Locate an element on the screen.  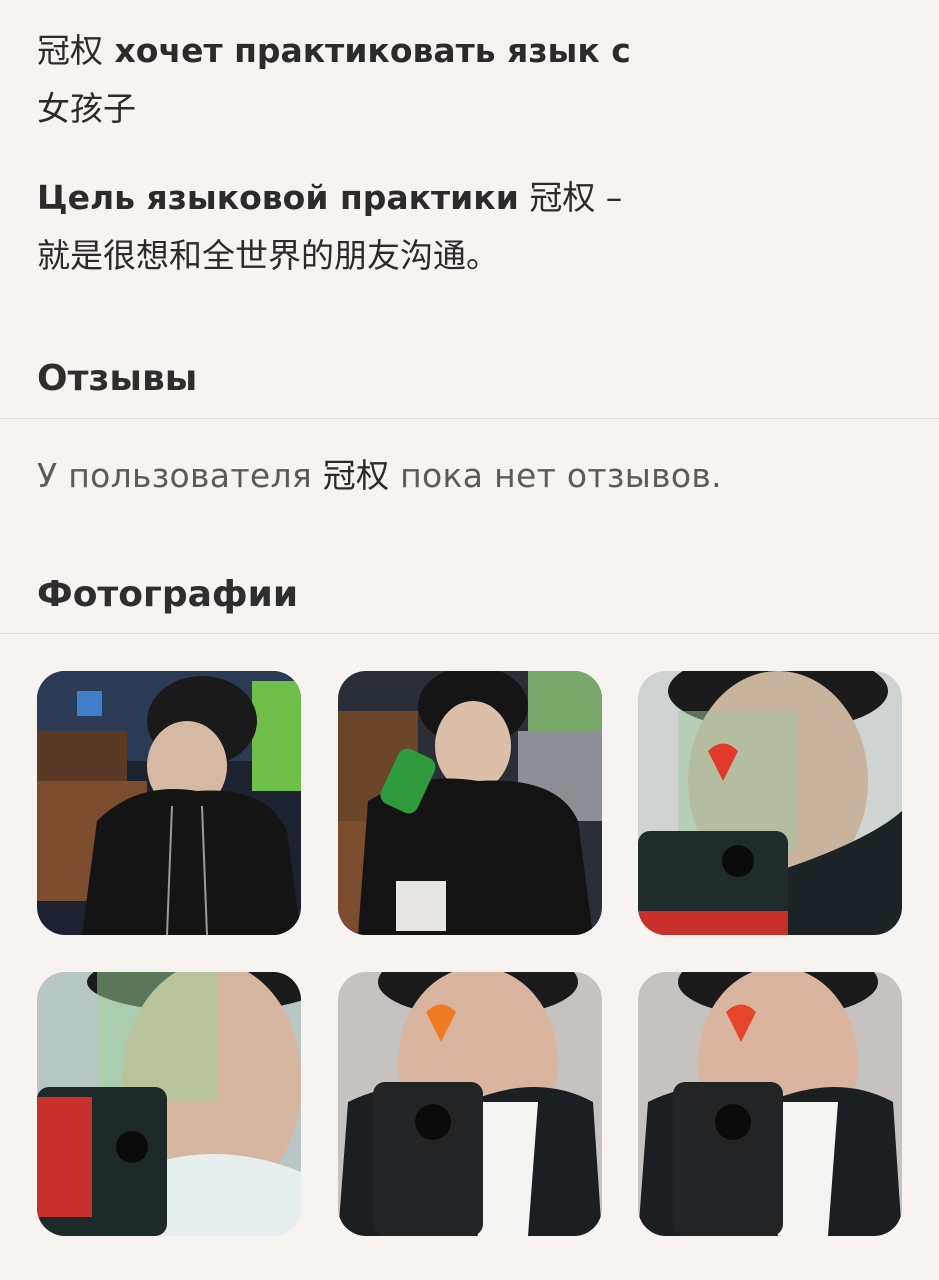
partner-preference: 女孩子 is located at coordinates (86, 108).